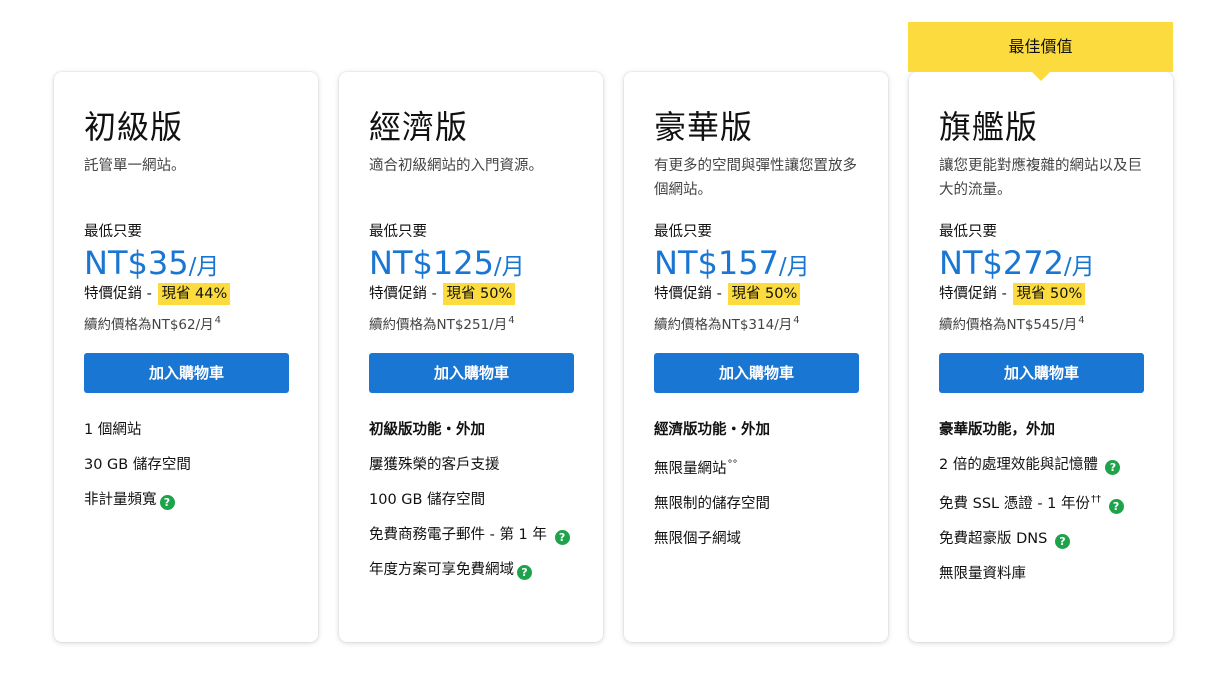 Image resolution: width=1231 pixels, height=679 pixels. What do you see at coordinates (135, 166) in the screenshot?
I see `plan-description: 託管單一網站。` at bounding box center [135, 166].